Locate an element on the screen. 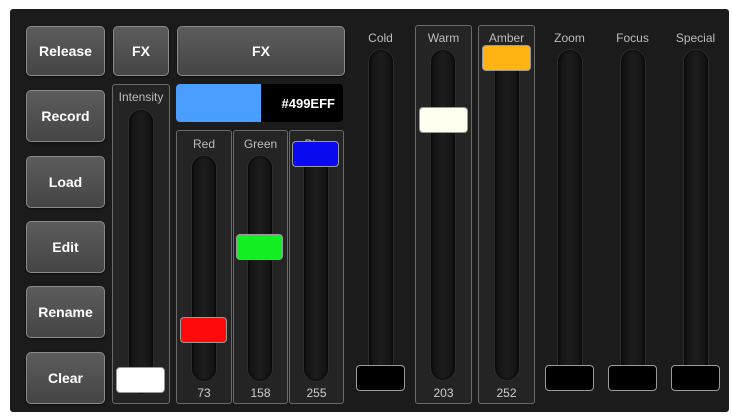 Image resolution: width=732 pixels, height=419 pixels. amber-label: Amber is located at coordinates (506, 38).